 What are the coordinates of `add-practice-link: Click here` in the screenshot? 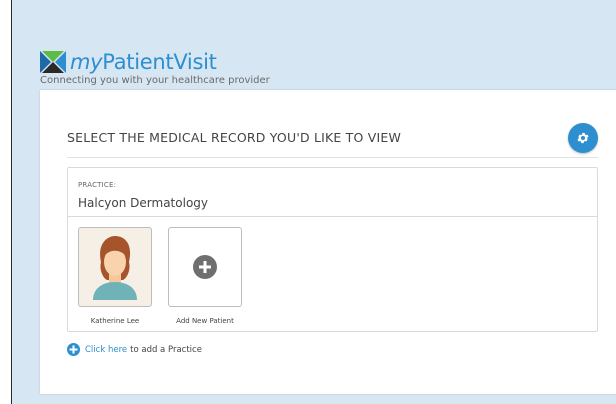 It's located at (106, 350).